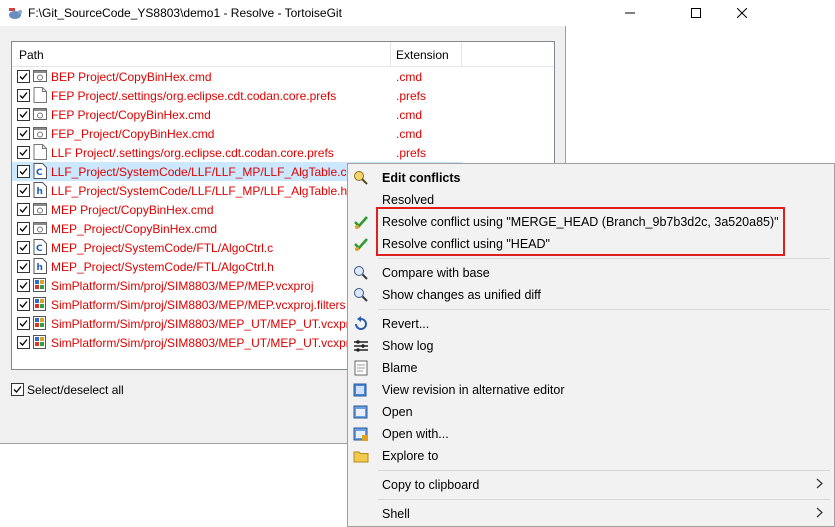 The width and height of the screenshot is (835, 527). What do you see at coordinates (162, 248) in the screenshot?
I see `file-path: MEP_Project/SystemCode/FTL/AlgoCtrl.c` at bounding box center [162, 248].